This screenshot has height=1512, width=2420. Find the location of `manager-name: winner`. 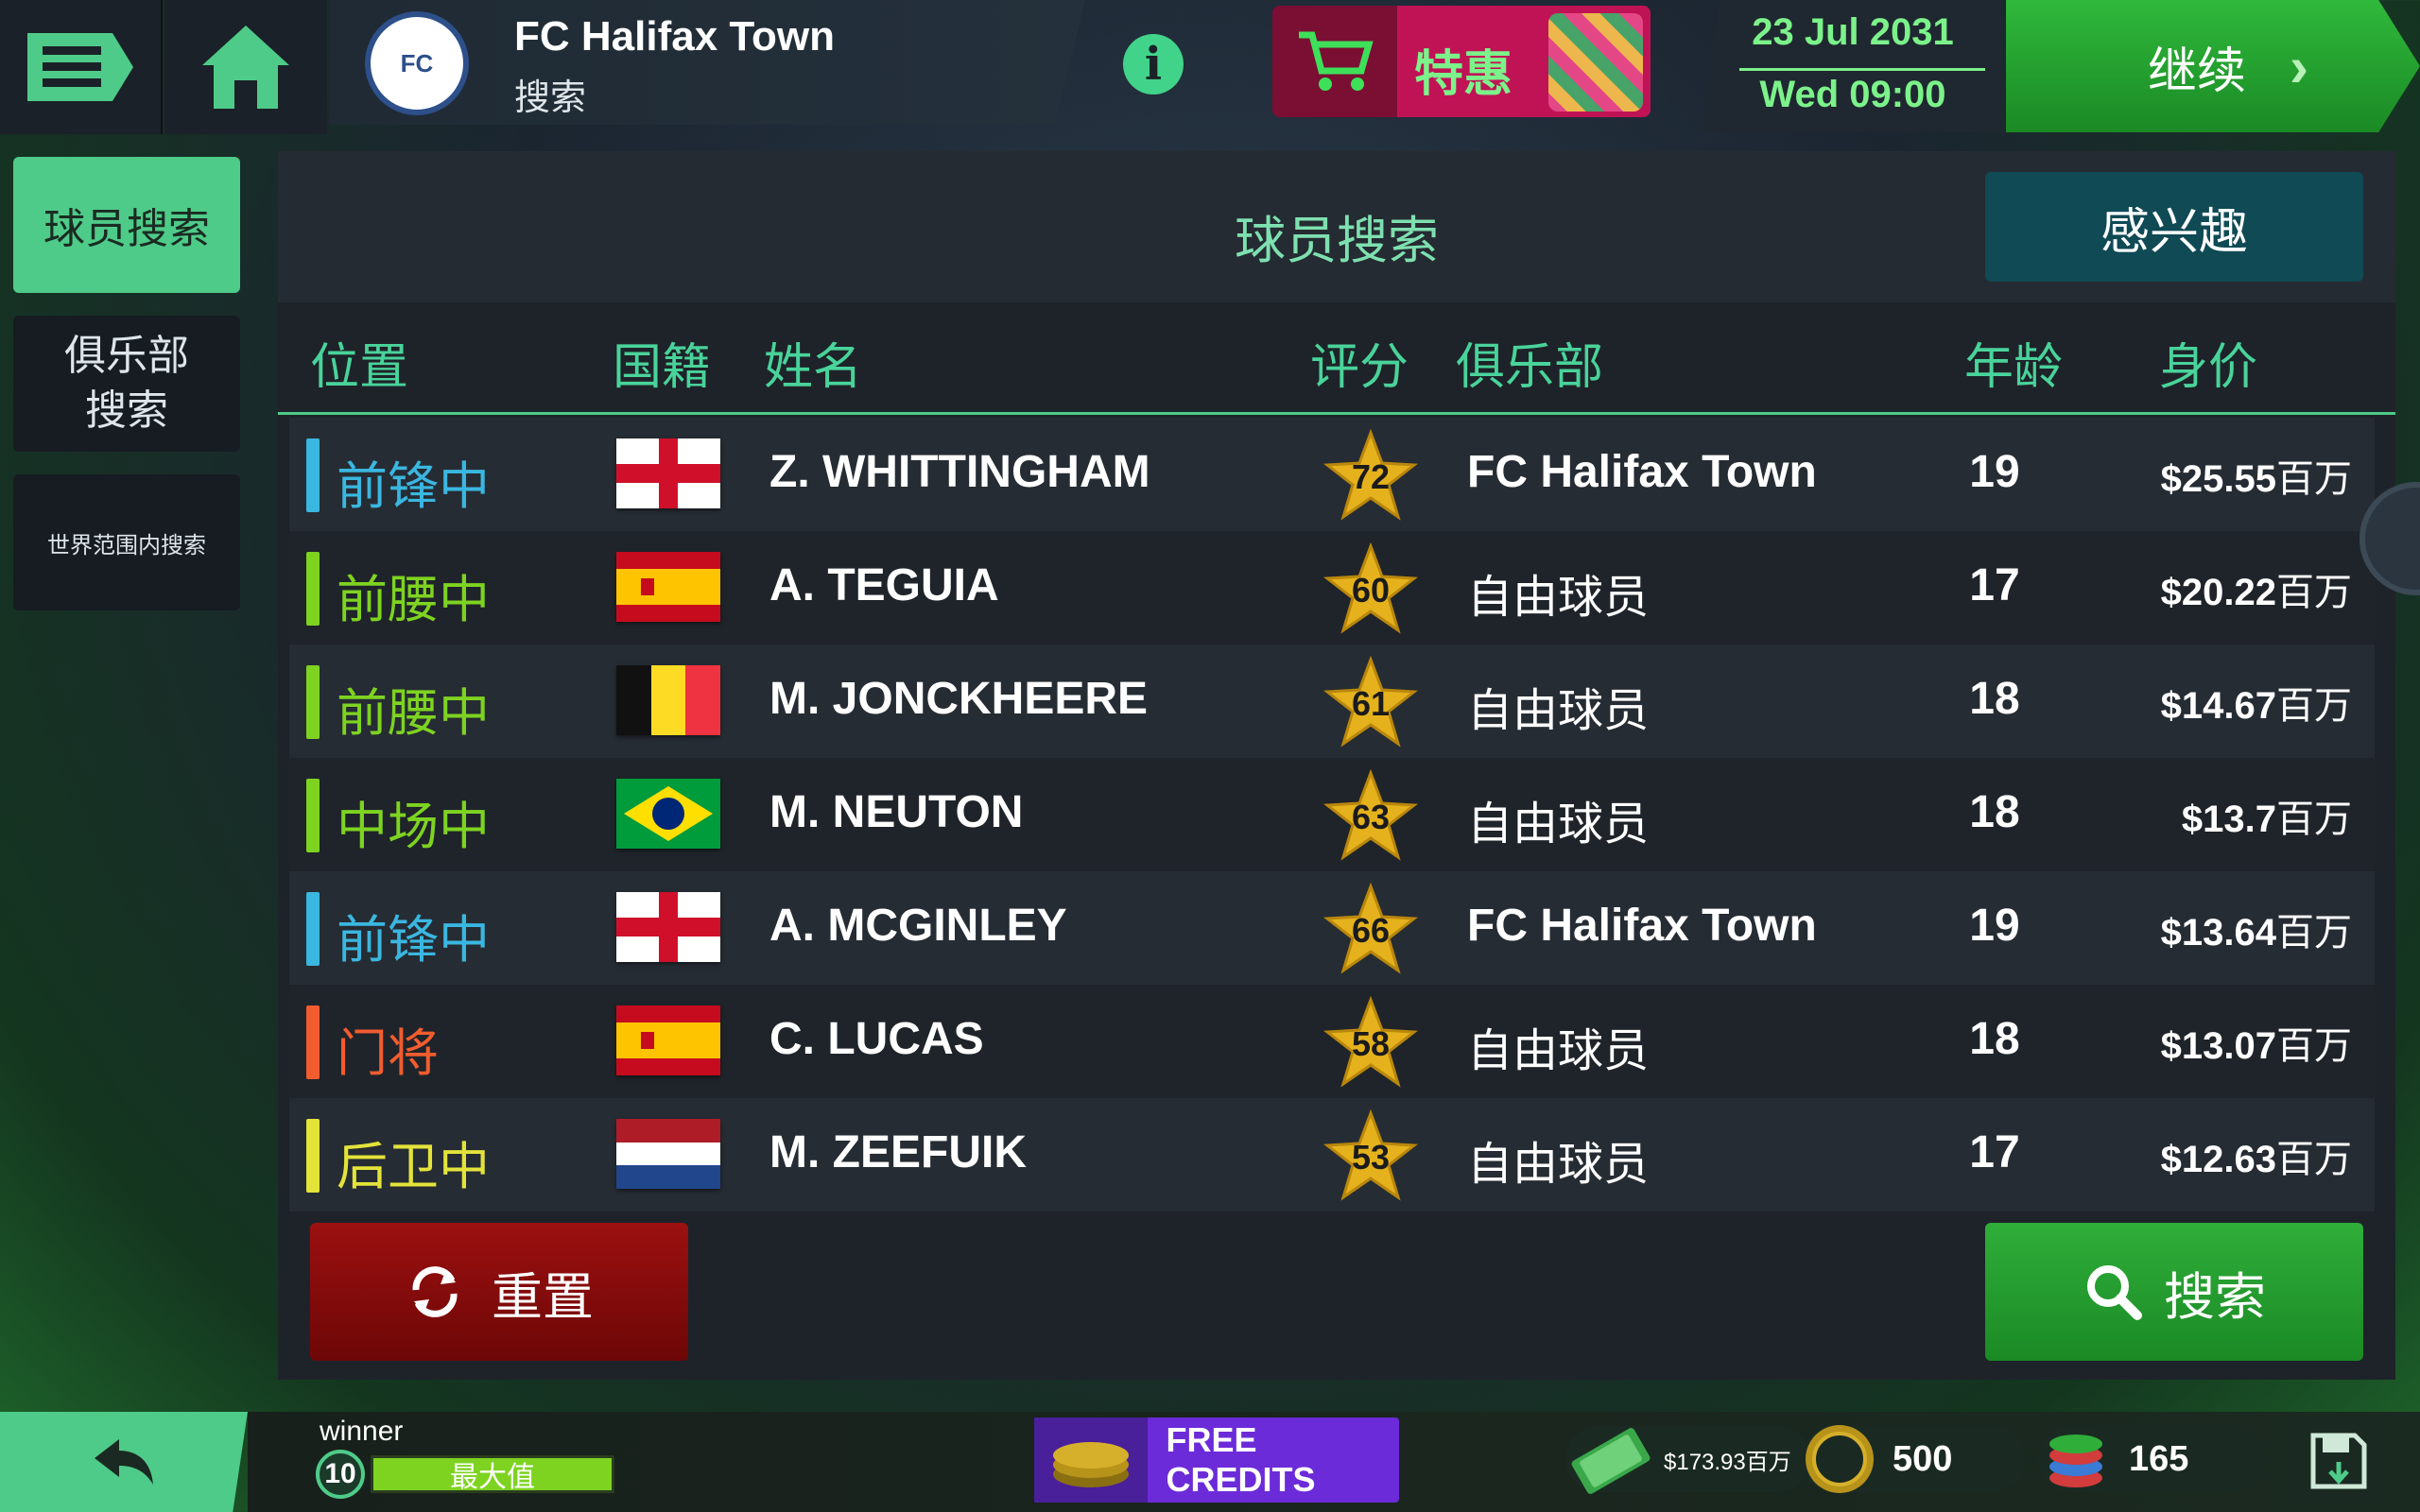

manager-name: winner is located at coordinates (362, 1431).